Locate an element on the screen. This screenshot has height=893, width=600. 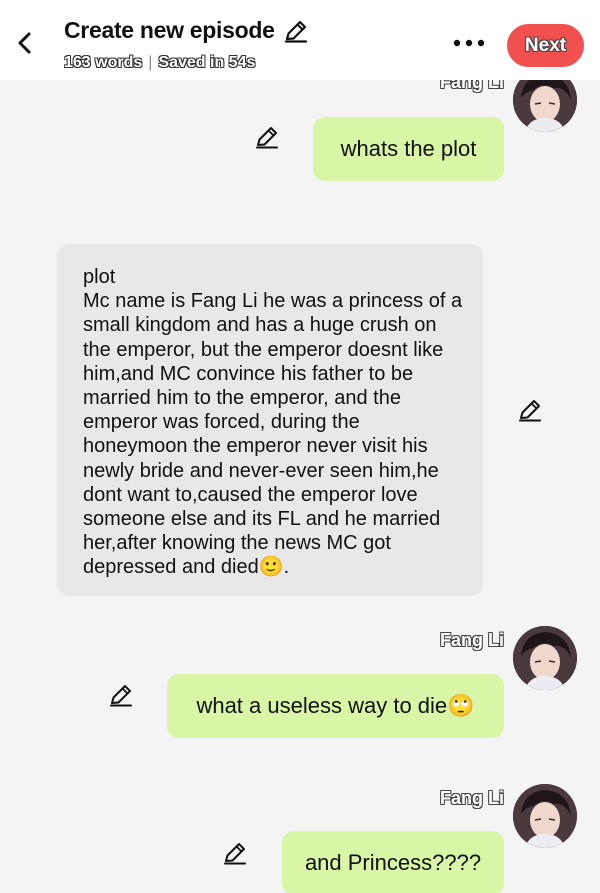
pencil-icon is located at coordinates (296, 31).